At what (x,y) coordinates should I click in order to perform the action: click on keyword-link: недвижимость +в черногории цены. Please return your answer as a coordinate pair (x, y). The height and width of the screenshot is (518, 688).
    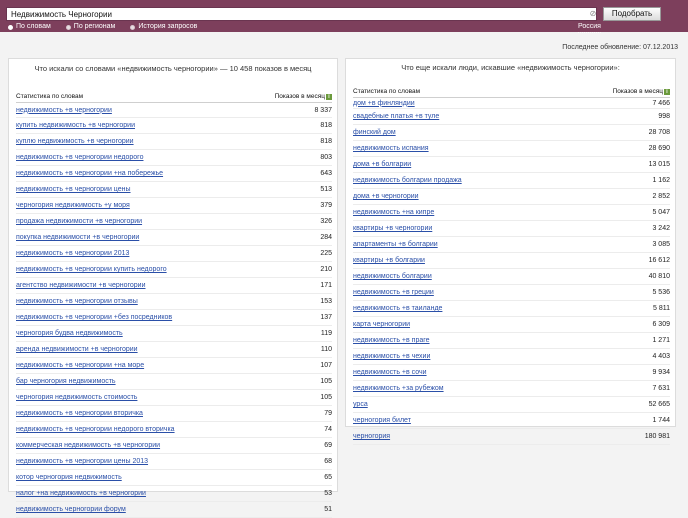
    Looking at the image, I should click on (73, 189).